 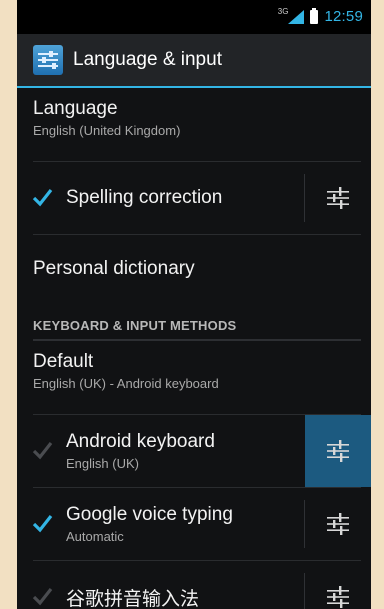 I want to click on spelling-checkbox, so click(x=42, y=197).